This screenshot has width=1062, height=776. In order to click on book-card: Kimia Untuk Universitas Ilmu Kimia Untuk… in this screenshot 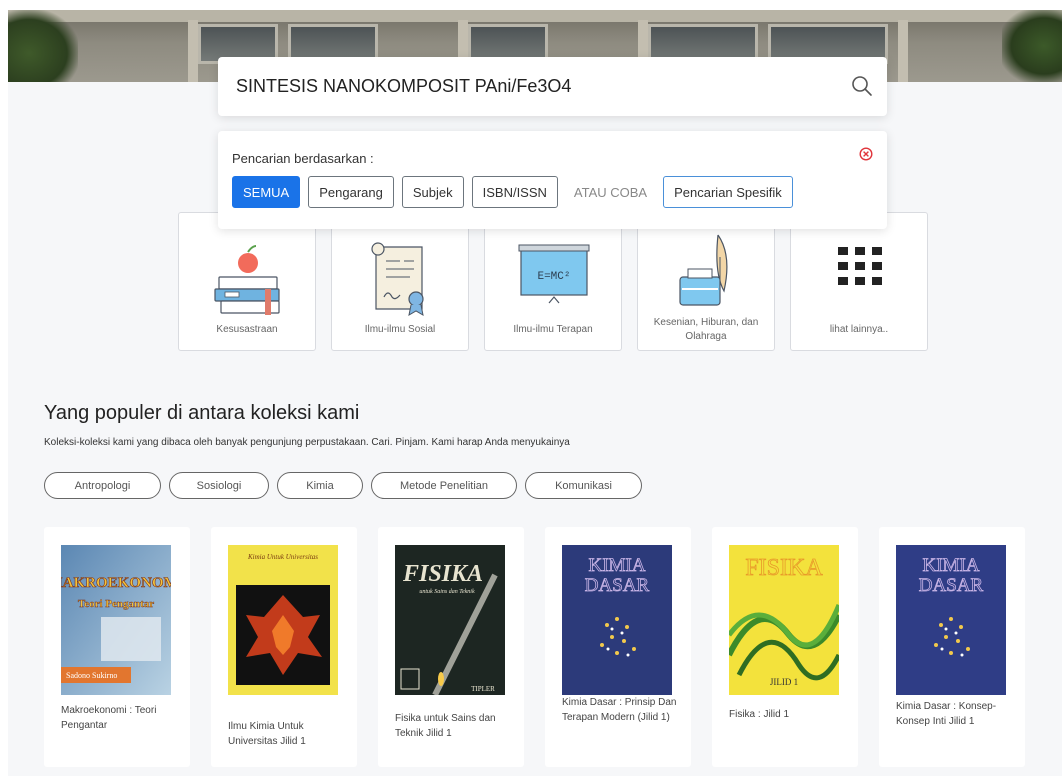, I will do `click(284, 647)`.